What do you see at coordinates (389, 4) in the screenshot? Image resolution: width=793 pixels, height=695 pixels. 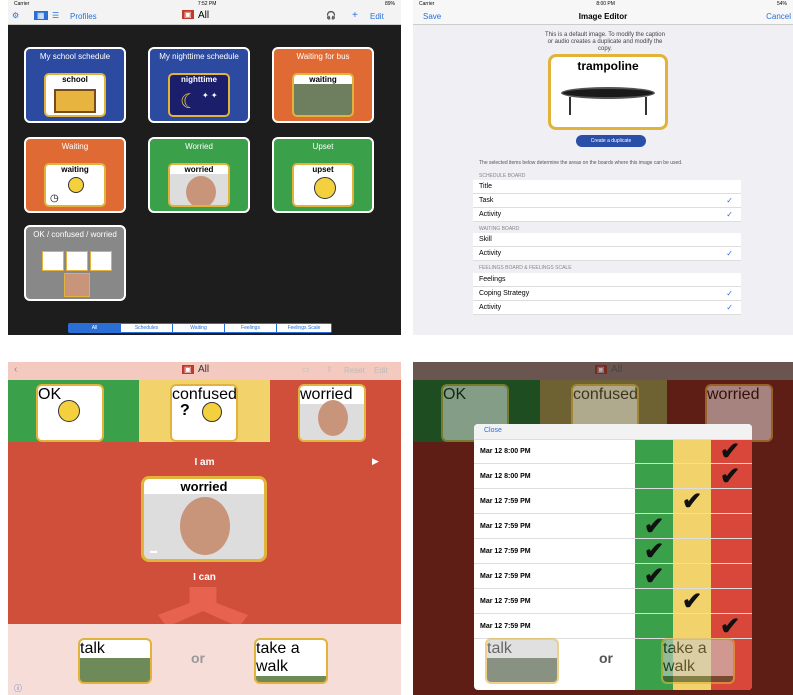 I see `battery: 89%` at bounding box center [389, 4].